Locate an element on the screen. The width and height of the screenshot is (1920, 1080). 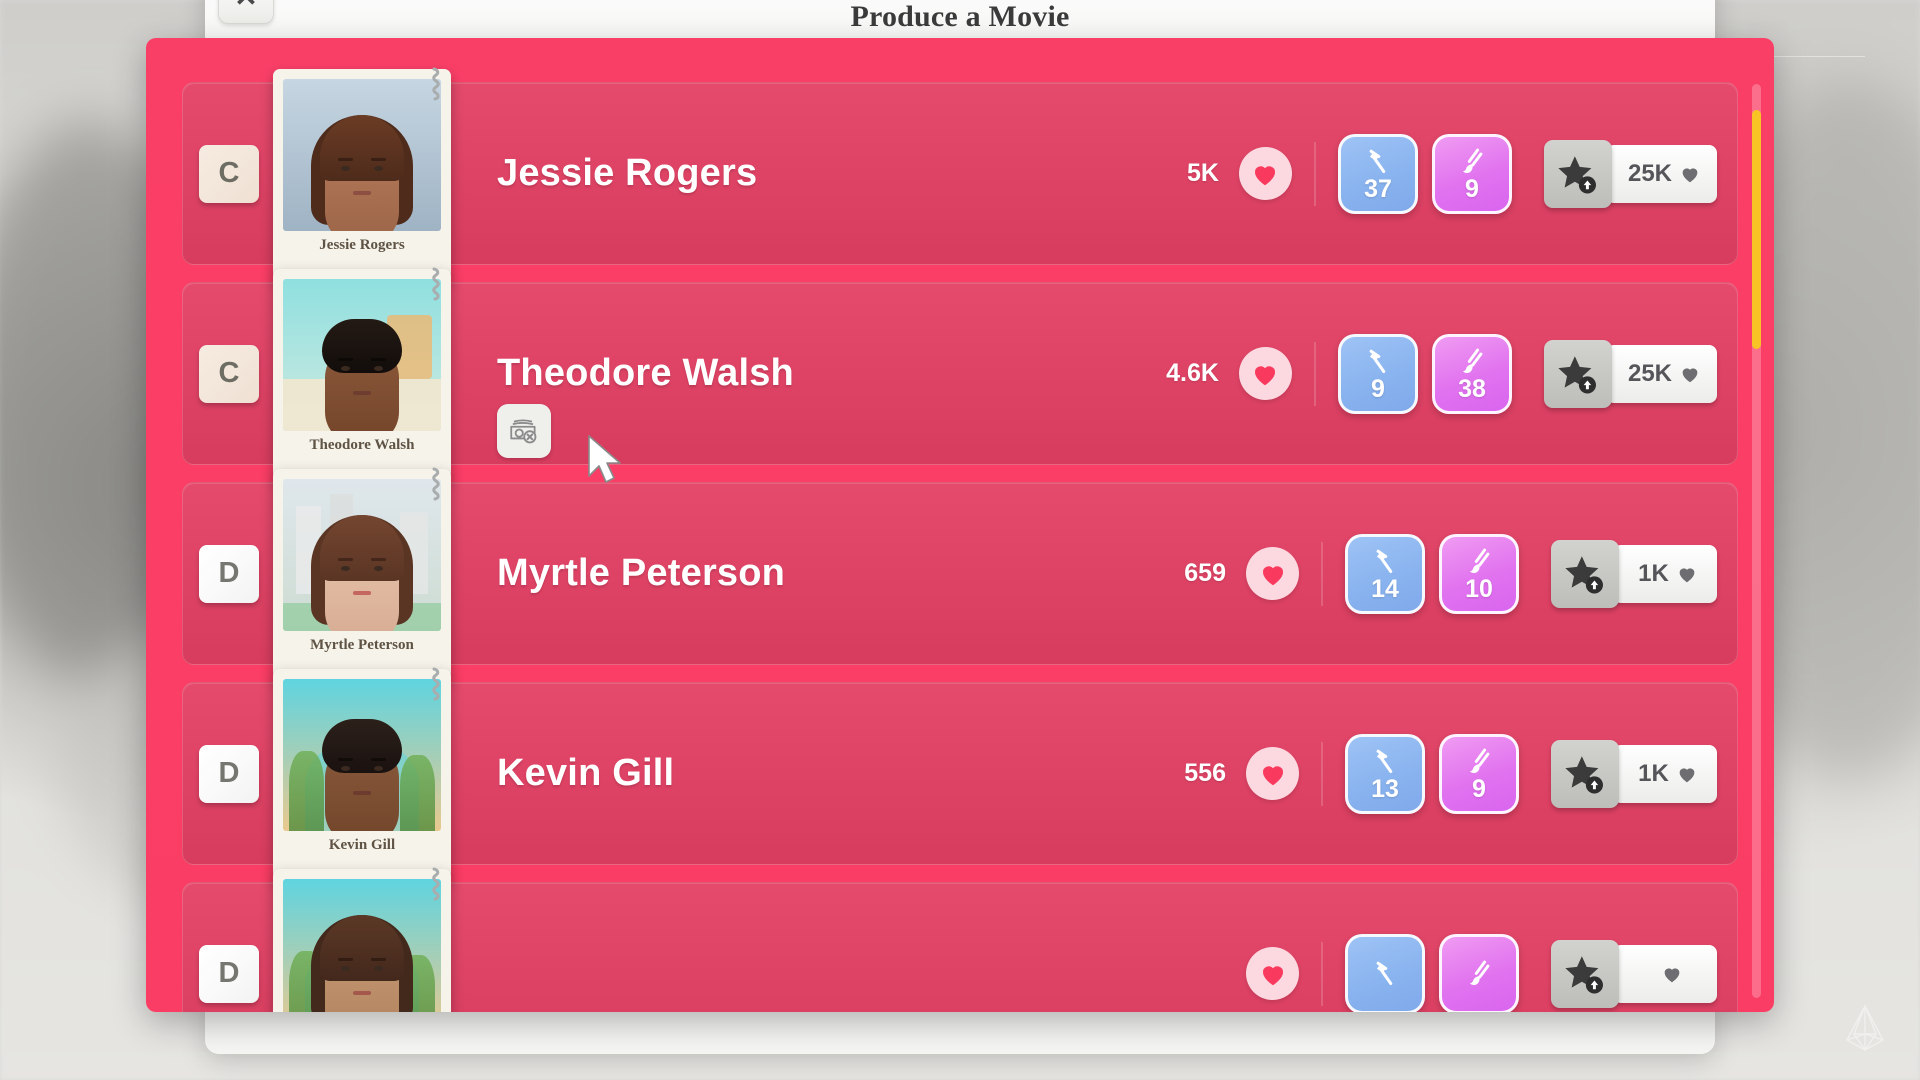
portrait-caption: Kevin Gill is located at coordinates (362, 844).